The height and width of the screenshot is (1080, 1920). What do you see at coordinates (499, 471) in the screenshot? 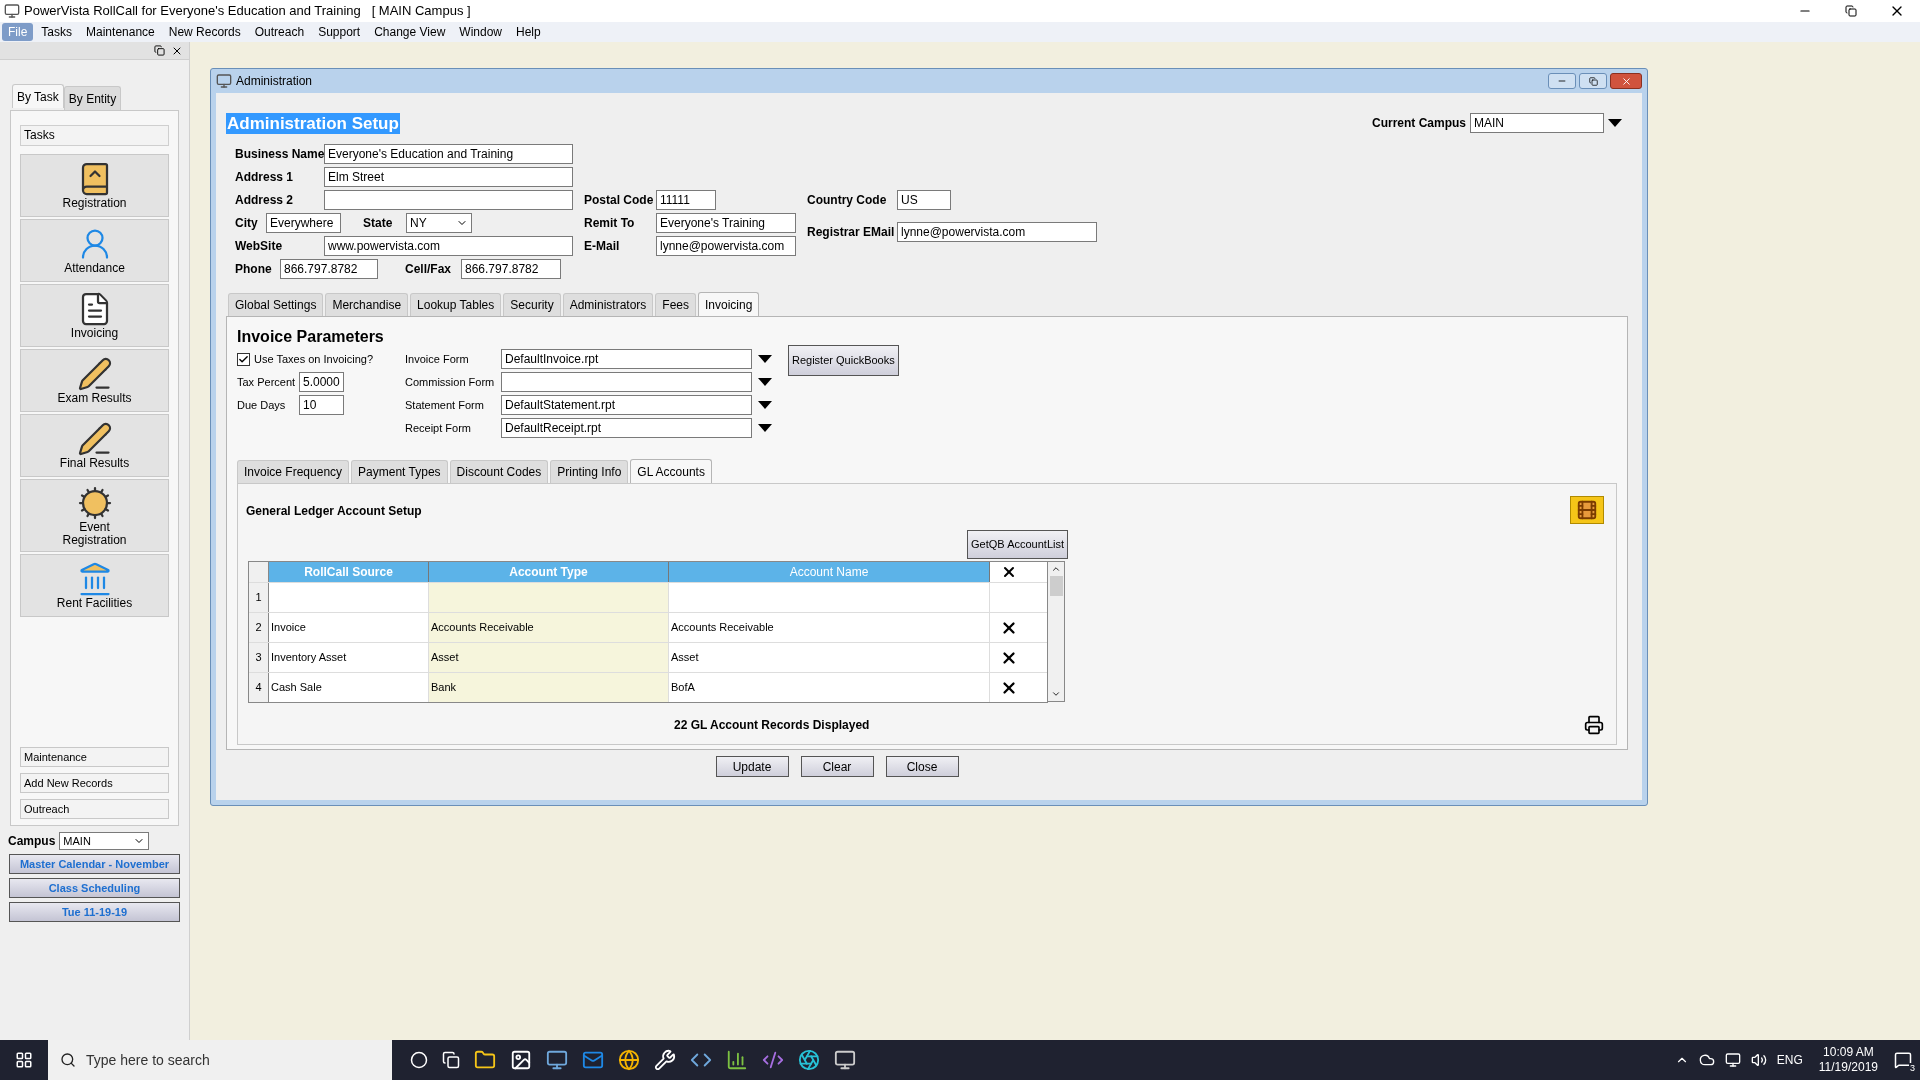
I see `tab: Discount Codes` at bounding box center [499, 471].